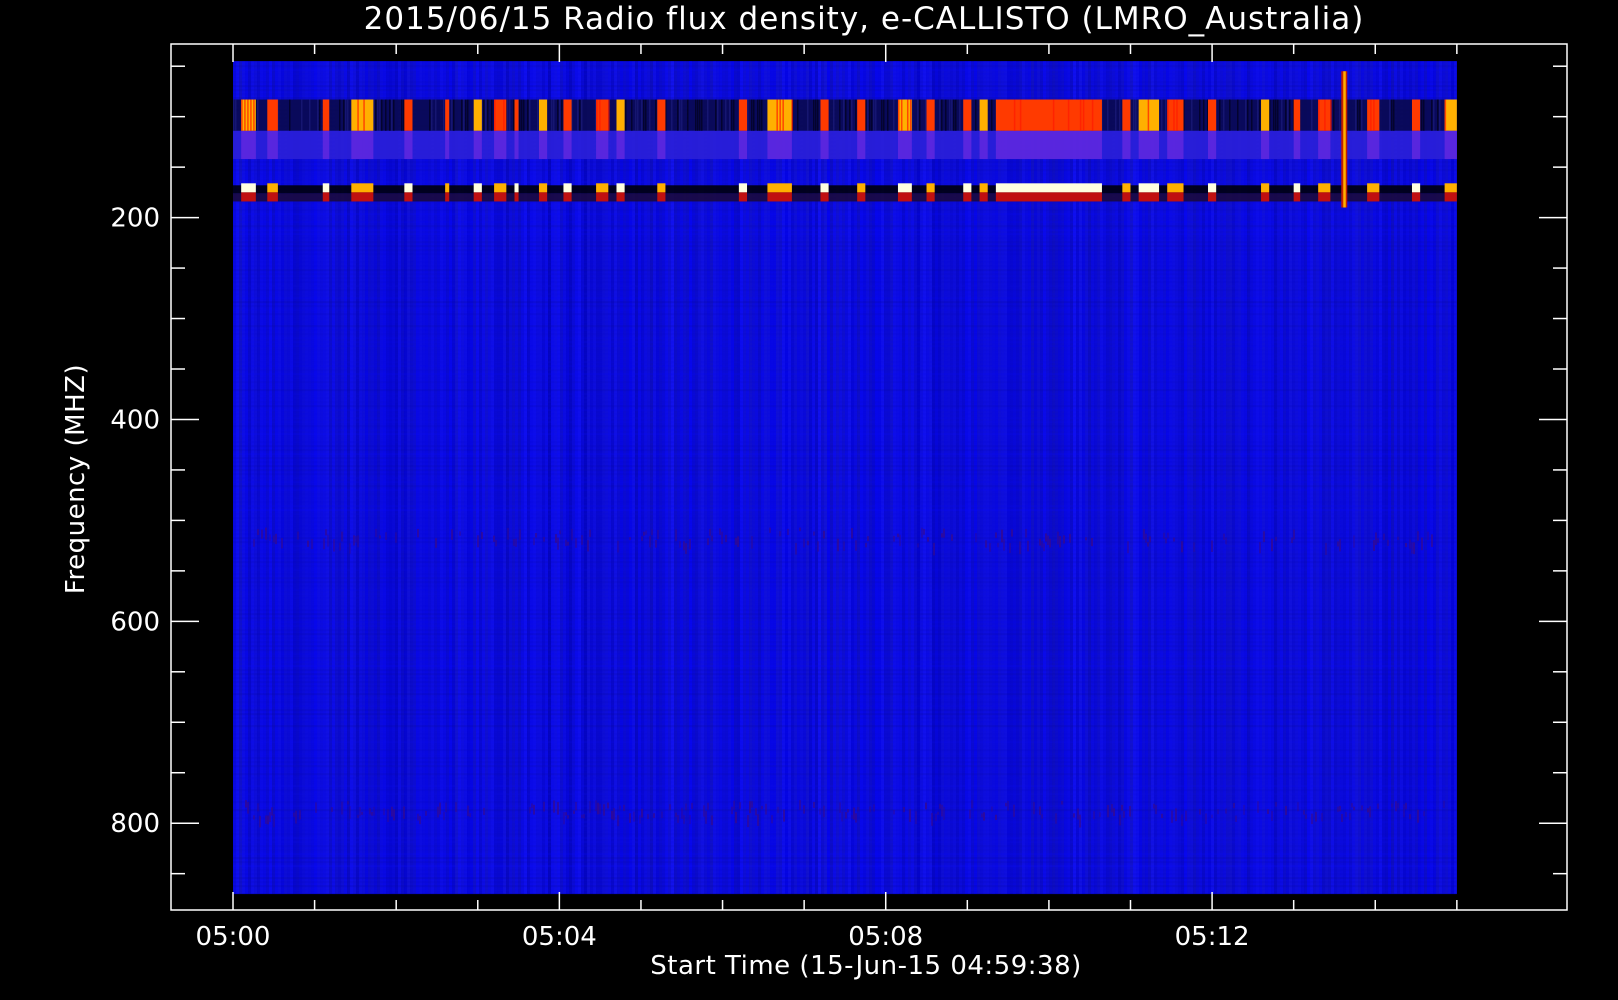  What do you see at coordinates (885, 937) in the screenshot?
I see `x-tick-label: 05:08` at bounding box center [885, 937].